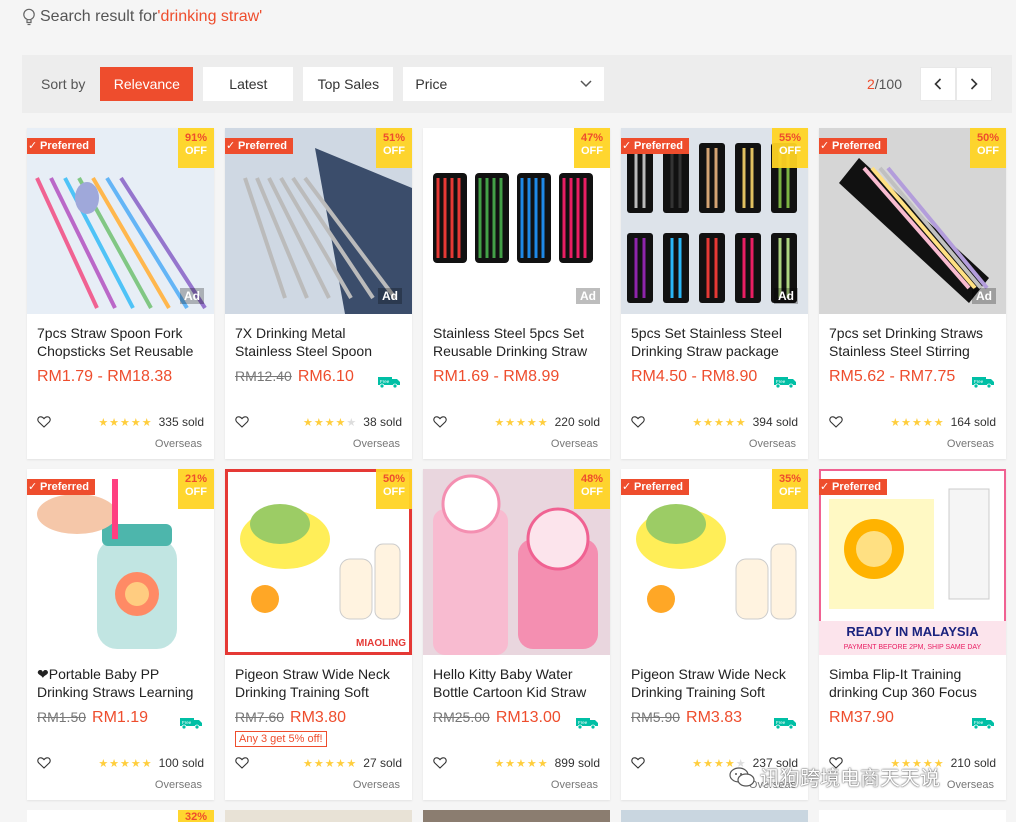 The height and width of the screenshot is (822, 1016). I want to click on free-shipping-icon: Free, so click(191, 723).